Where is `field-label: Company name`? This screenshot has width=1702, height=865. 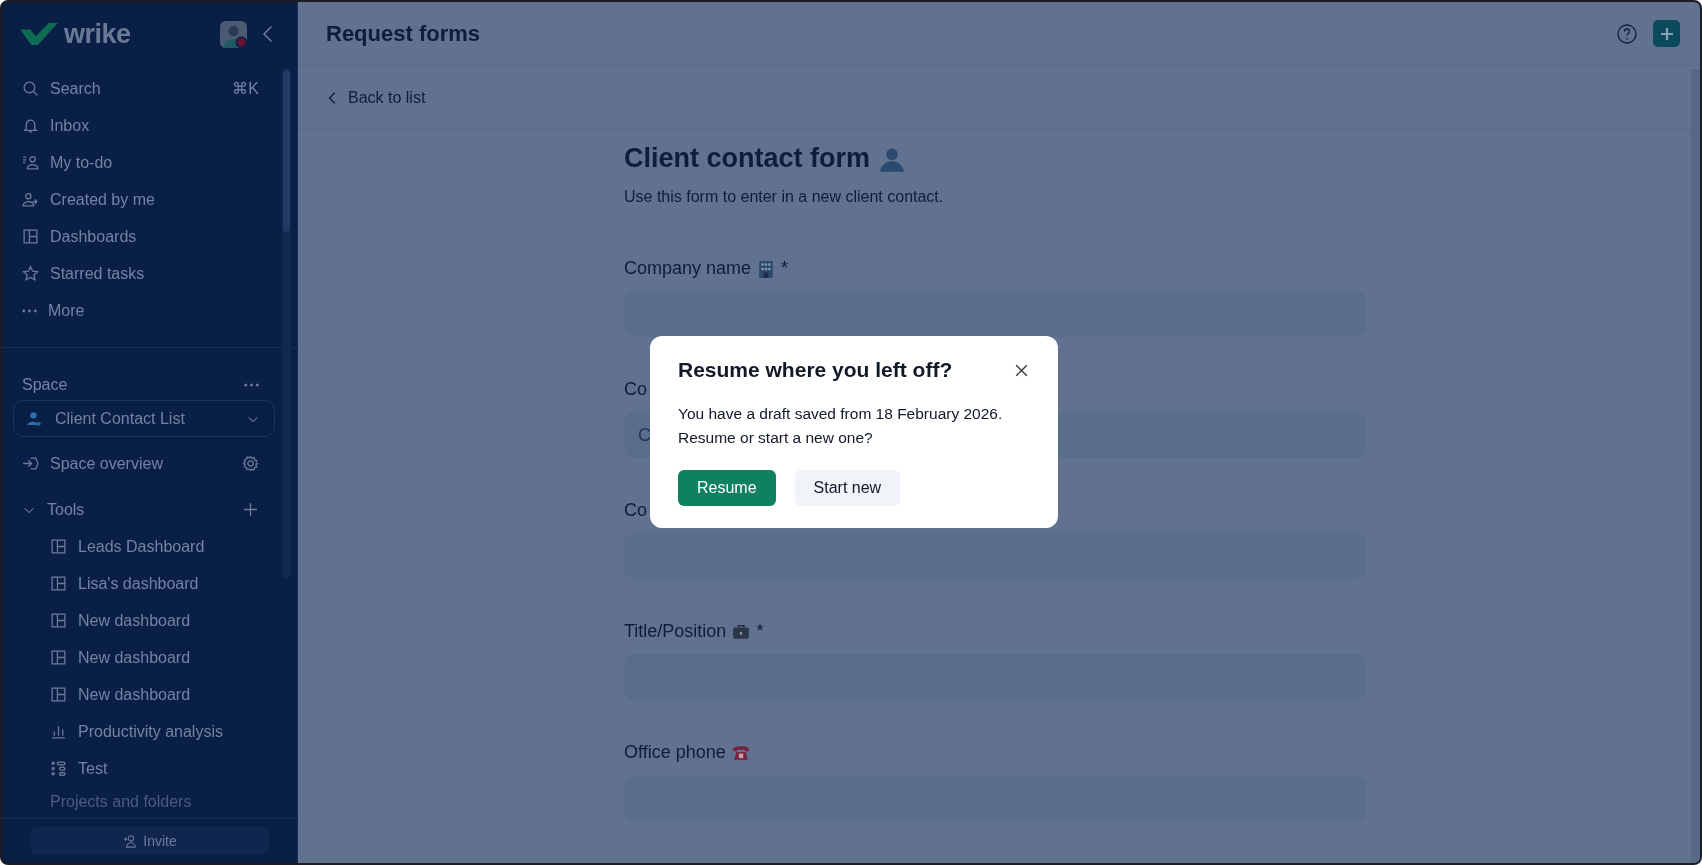
field-label: Company name is located at coordinates (688, 268).